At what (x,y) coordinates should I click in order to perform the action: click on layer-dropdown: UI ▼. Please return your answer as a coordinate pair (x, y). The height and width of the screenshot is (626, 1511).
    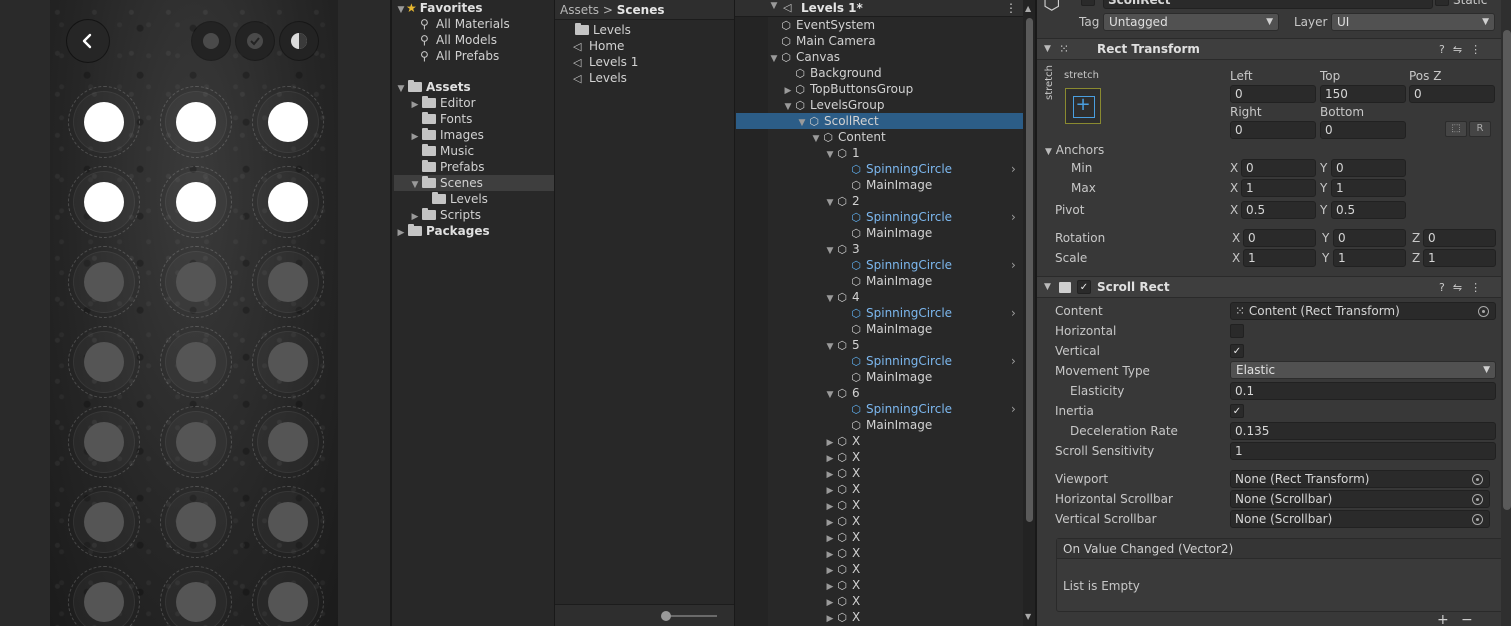
    Looking at the image, I should click on (1413, 22).